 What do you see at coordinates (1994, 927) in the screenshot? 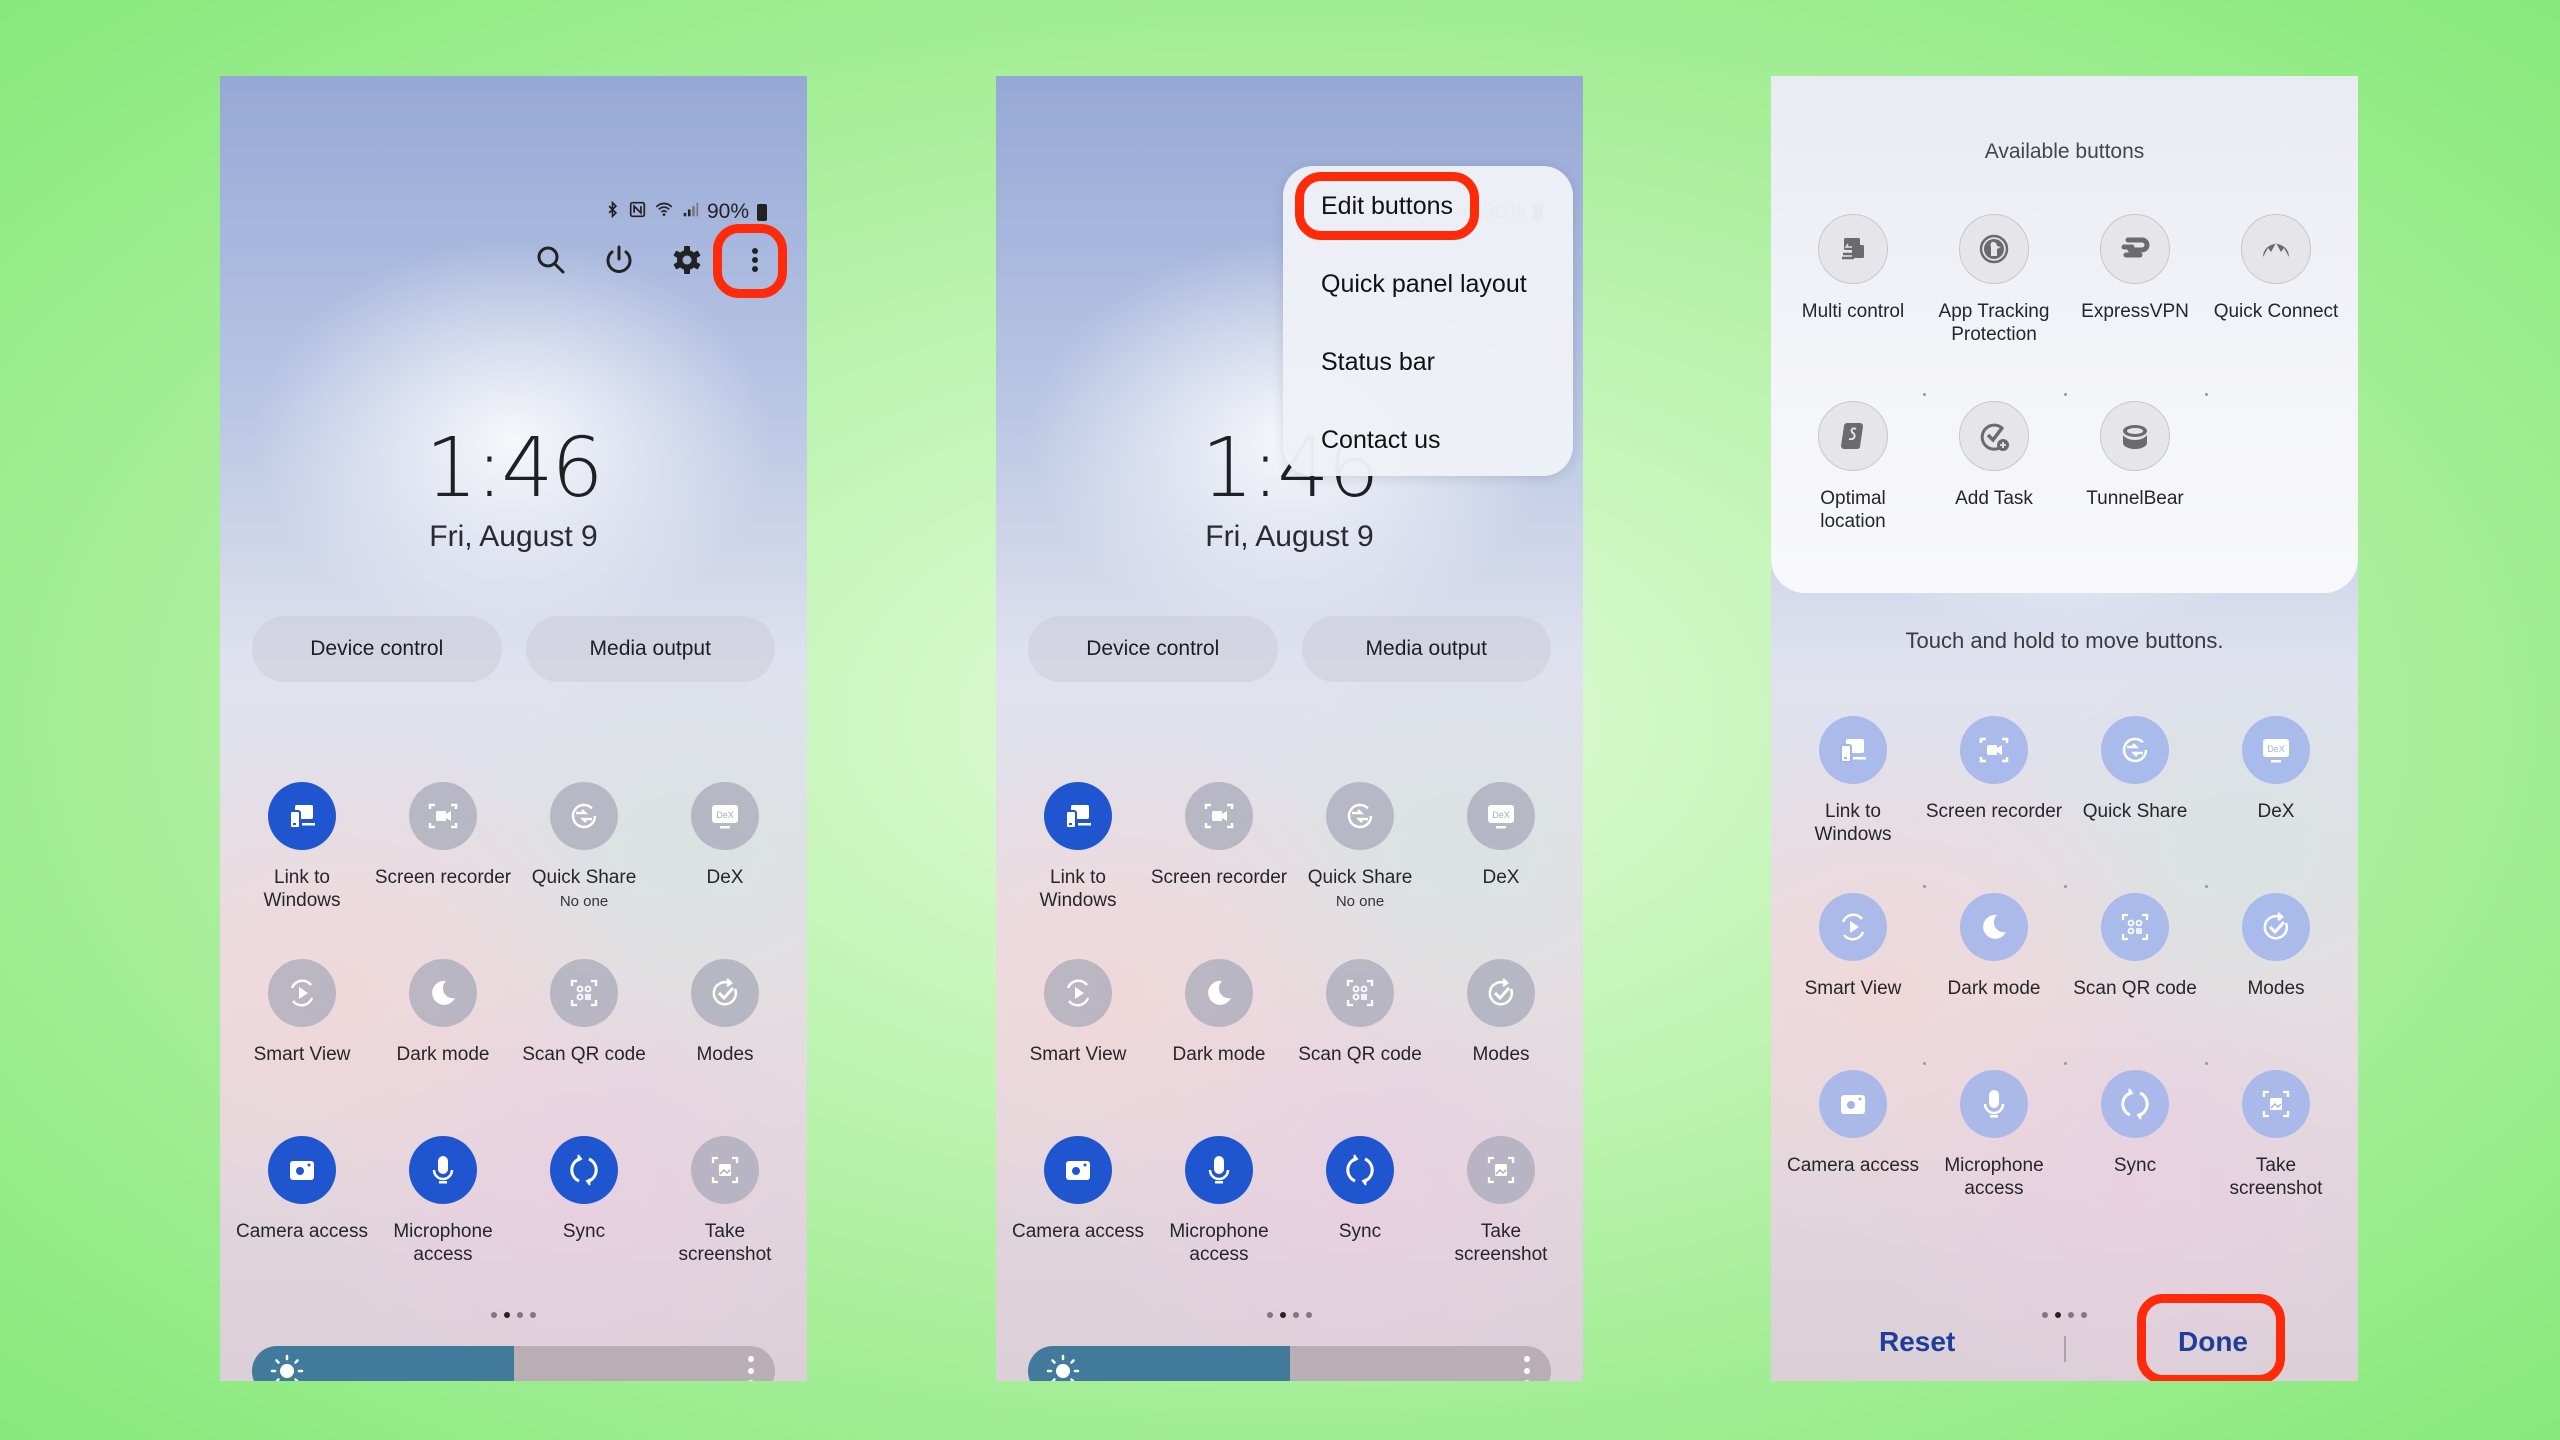
I see `dark-mode-icon` at bounding box center [1994, 927].